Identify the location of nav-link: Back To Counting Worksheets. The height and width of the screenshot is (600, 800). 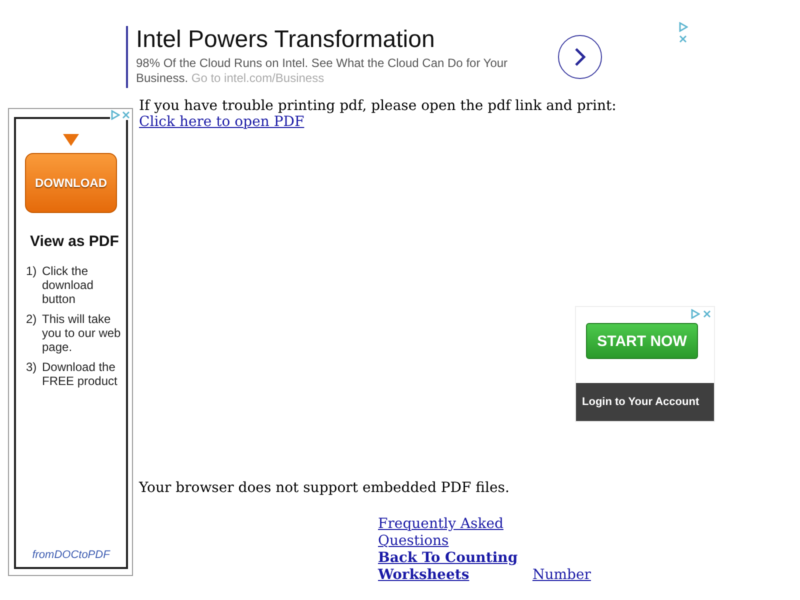
(453, 567).